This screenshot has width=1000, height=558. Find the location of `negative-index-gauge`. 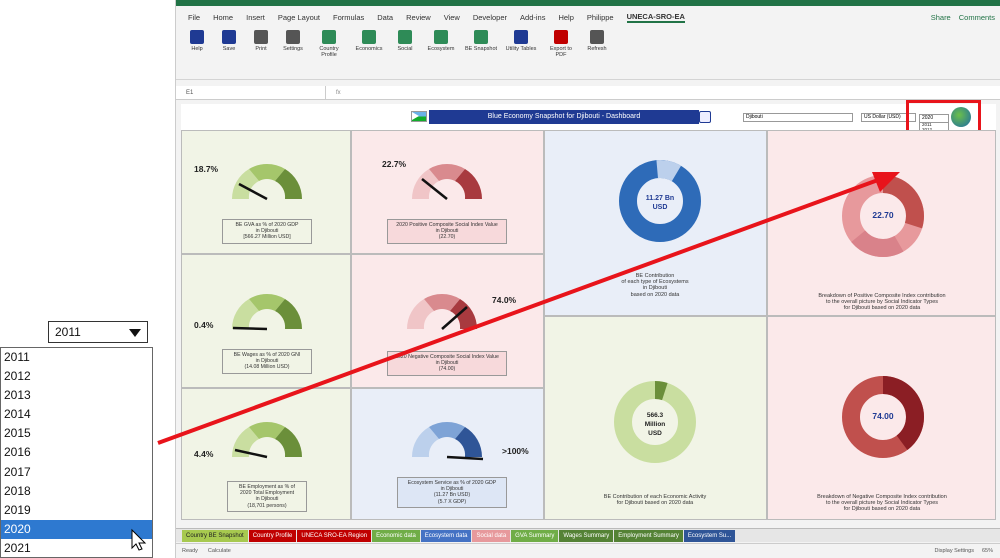

negative-index-gauge is located at coordinates (442, 312).